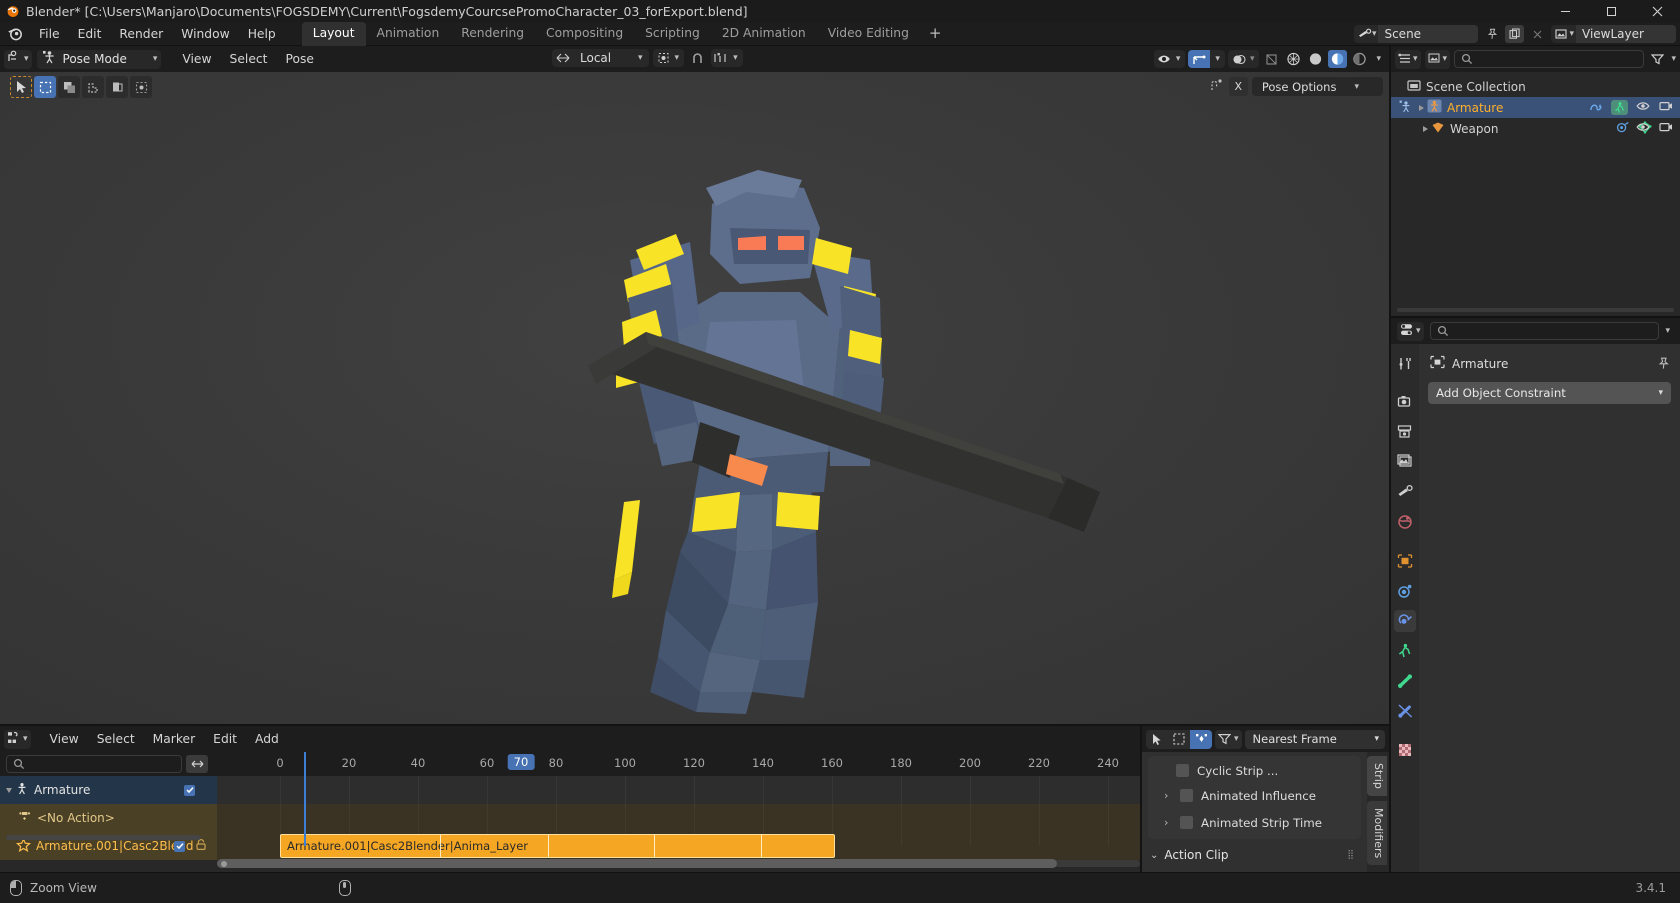 The width and height of the screenshot is (1680, 903). What do you see at coordinates (1186, 822) in the screenshot?
I see `animated-strip-time-checkbox` at bounding box center [1186, 822].